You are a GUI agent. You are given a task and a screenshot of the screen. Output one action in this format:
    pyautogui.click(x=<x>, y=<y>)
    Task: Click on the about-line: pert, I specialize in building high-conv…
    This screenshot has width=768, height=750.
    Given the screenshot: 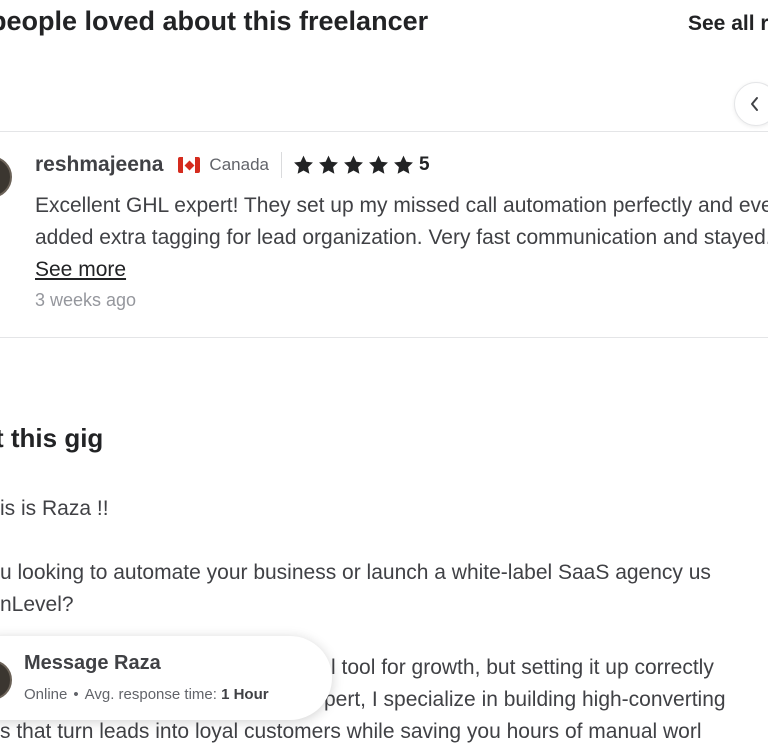 What is the action you would take?
    pyautogui.click(x=525, y=699)
    